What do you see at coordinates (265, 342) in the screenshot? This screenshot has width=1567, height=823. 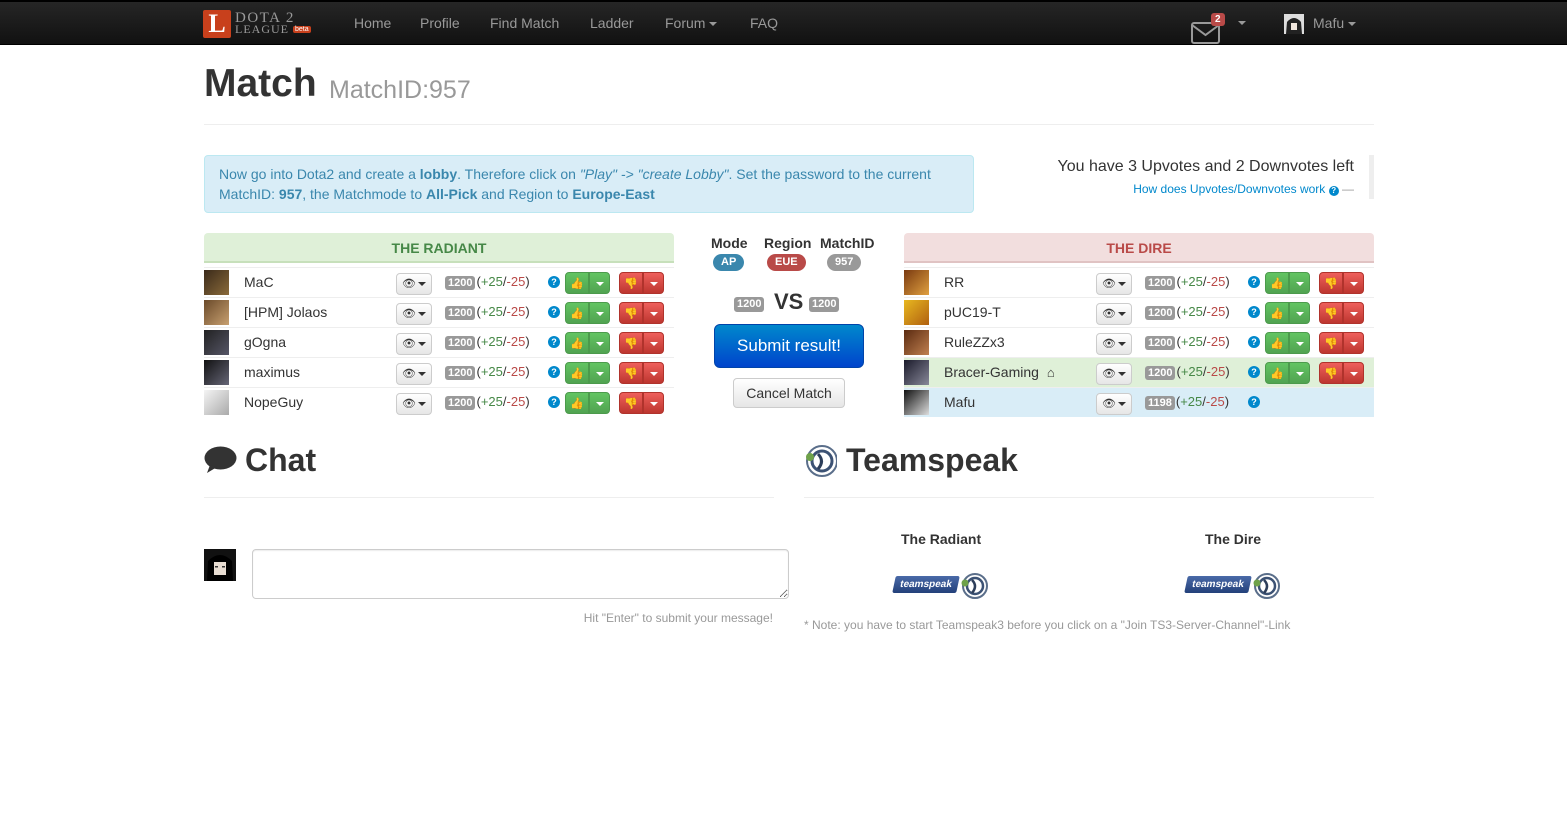 I see `player-name: gOgna` at bounding box center [265, 342].